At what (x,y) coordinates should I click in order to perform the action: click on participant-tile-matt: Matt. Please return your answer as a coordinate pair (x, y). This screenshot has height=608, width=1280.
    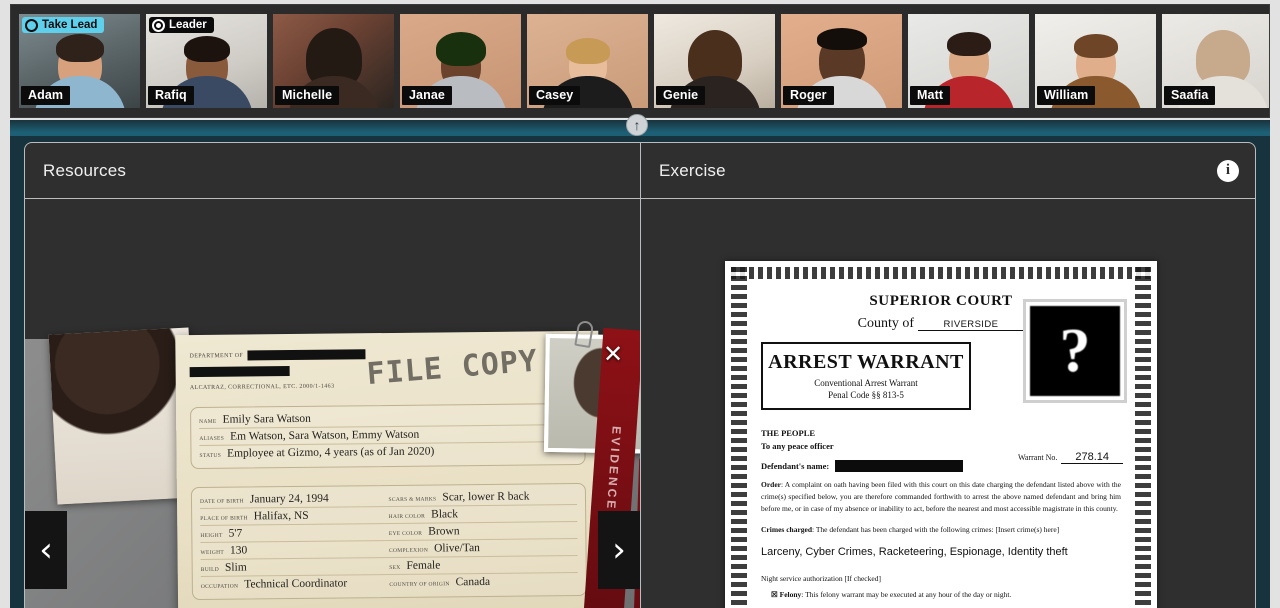
    Looking at the image, I should click on (968, 61).